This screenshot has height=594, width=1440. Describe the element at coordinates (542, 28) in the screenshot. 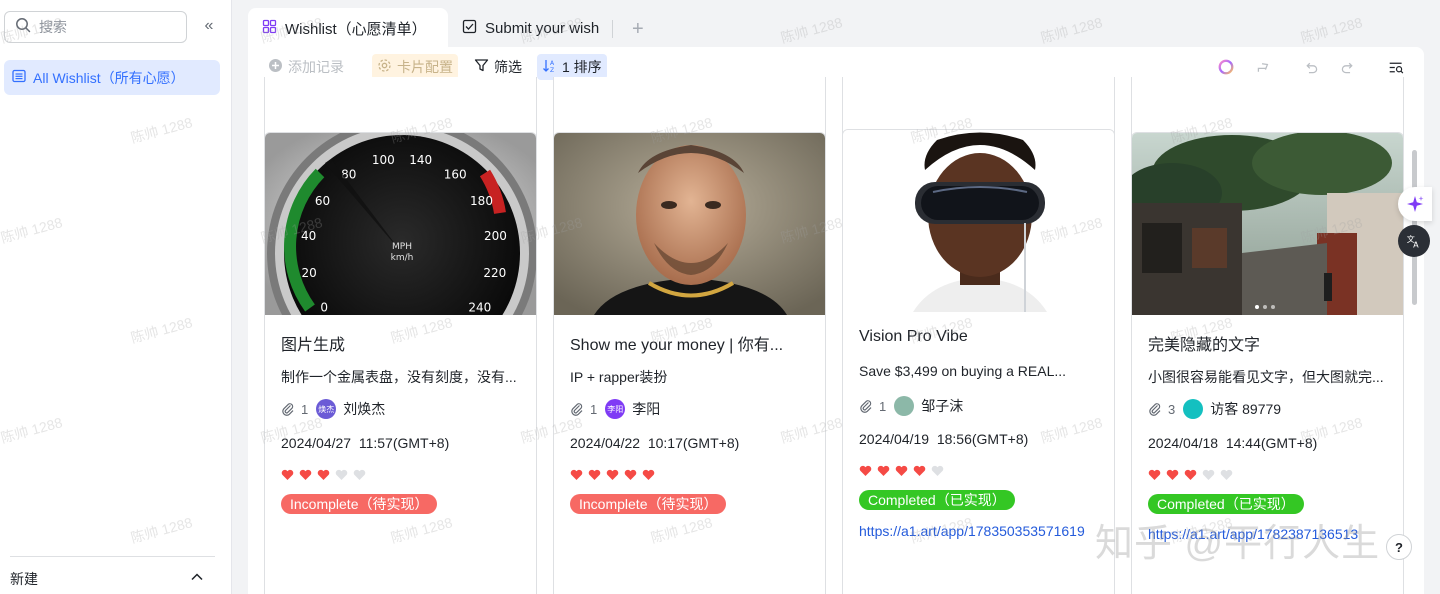

I see `tab-label: Submit your wish` at that location.